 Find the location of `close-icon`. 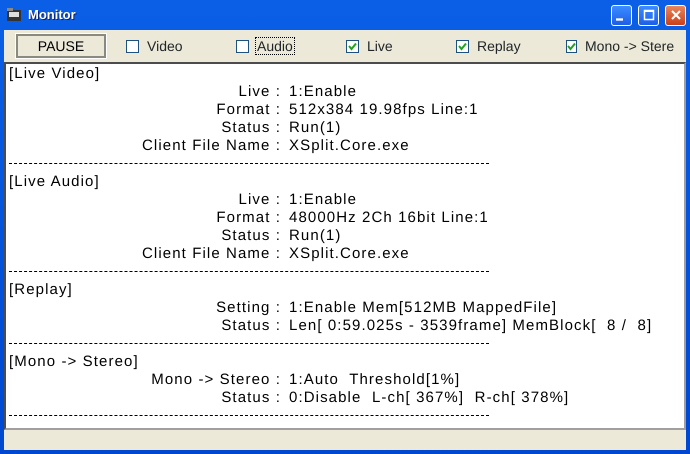

close-icon is located at coordinates (675, 15).